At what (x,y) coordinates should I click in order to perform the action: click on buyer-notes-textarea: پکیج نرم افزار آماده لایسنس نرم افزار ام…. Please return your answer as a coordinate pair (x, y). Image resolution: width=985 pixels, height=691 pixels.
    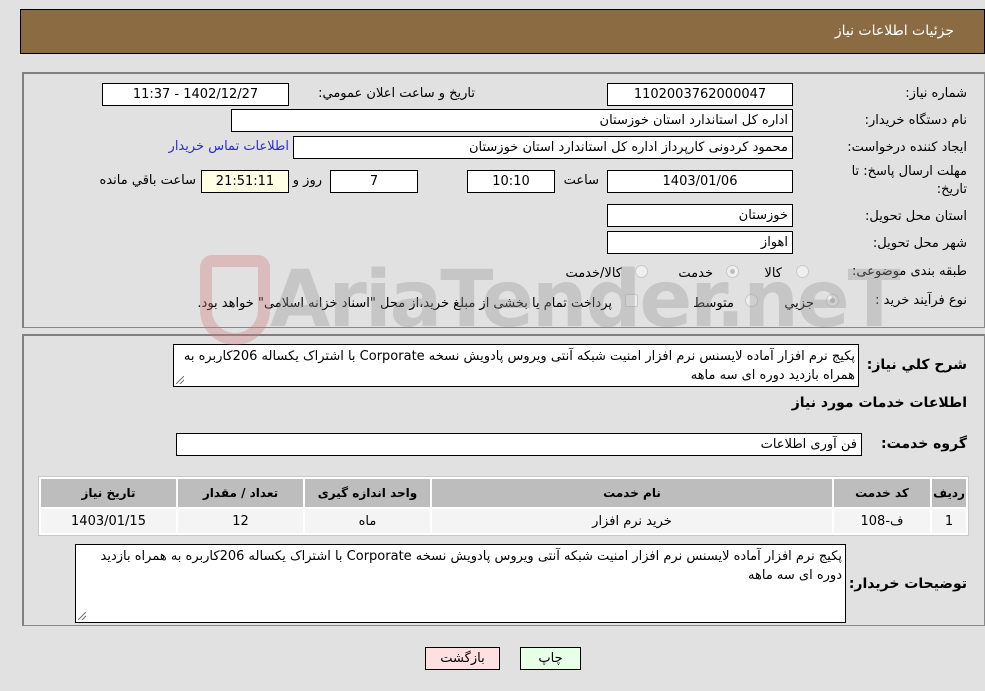
    Looking at the image, I should click on (460, 583).